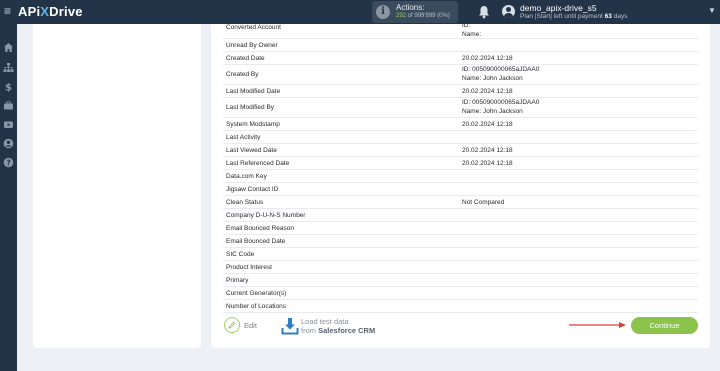 This screenshot has height=371, width=720. Describe the element at coordinates (597, 325) in the screenshot. I see `arrow-icon` at that location.